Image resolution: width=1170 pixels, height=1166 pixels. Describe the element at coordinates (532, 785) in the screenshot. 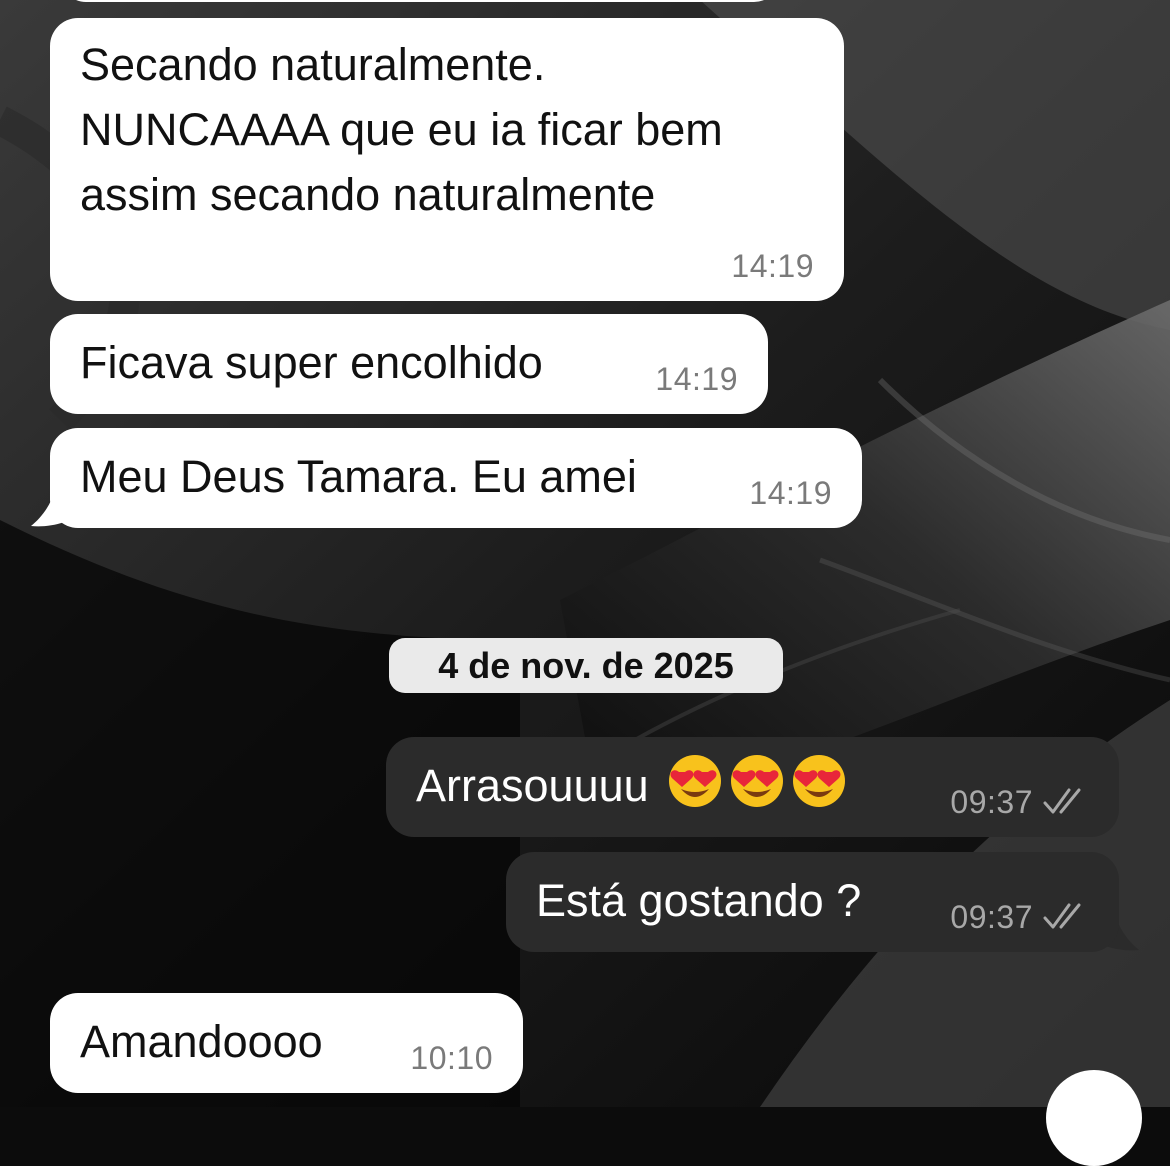

I see `message-body: Arrasouuuu` at that location.